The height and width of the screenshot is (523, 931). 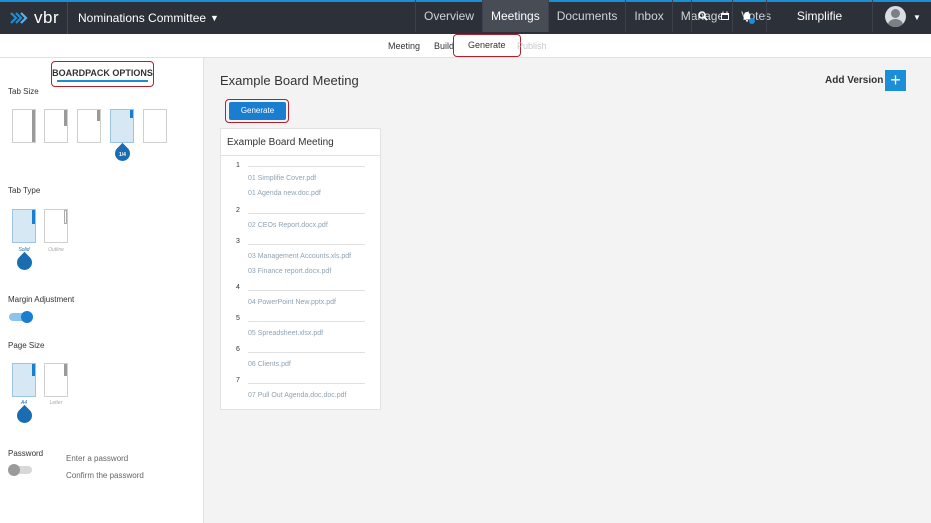 I want to click on password-toggle, so click(x=20, y=470).